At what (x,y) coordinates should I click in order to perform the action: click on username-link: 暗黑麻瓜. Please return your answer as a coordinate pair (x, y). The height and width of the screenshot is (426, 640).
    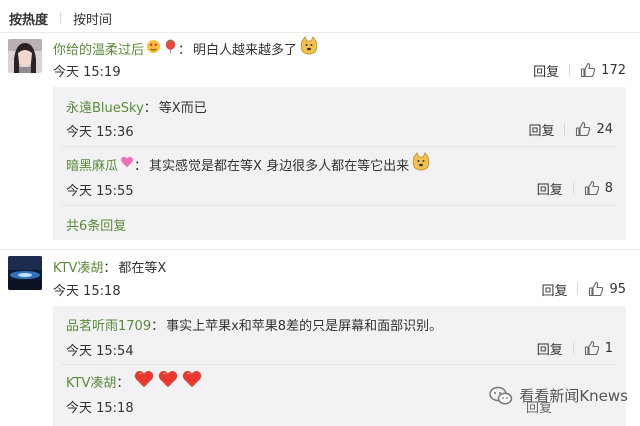
    Looking at the image, I should click on (92, 164).